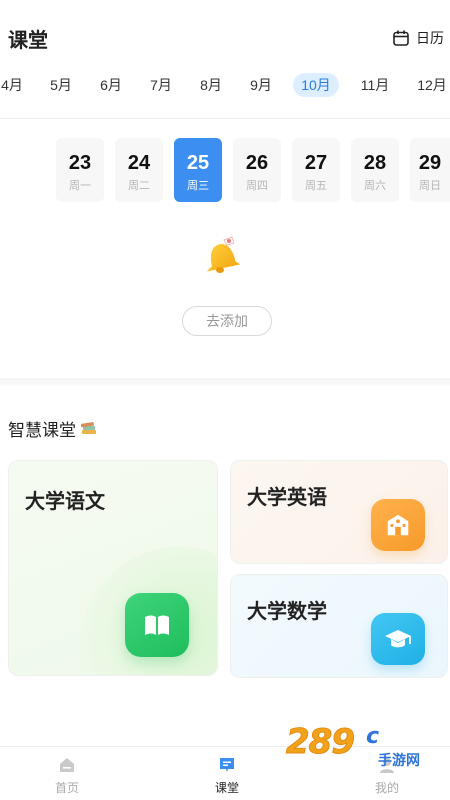  Describe the element at coordinates (375, 85) in the screenshot. I see `month-item: 11月` at that location.